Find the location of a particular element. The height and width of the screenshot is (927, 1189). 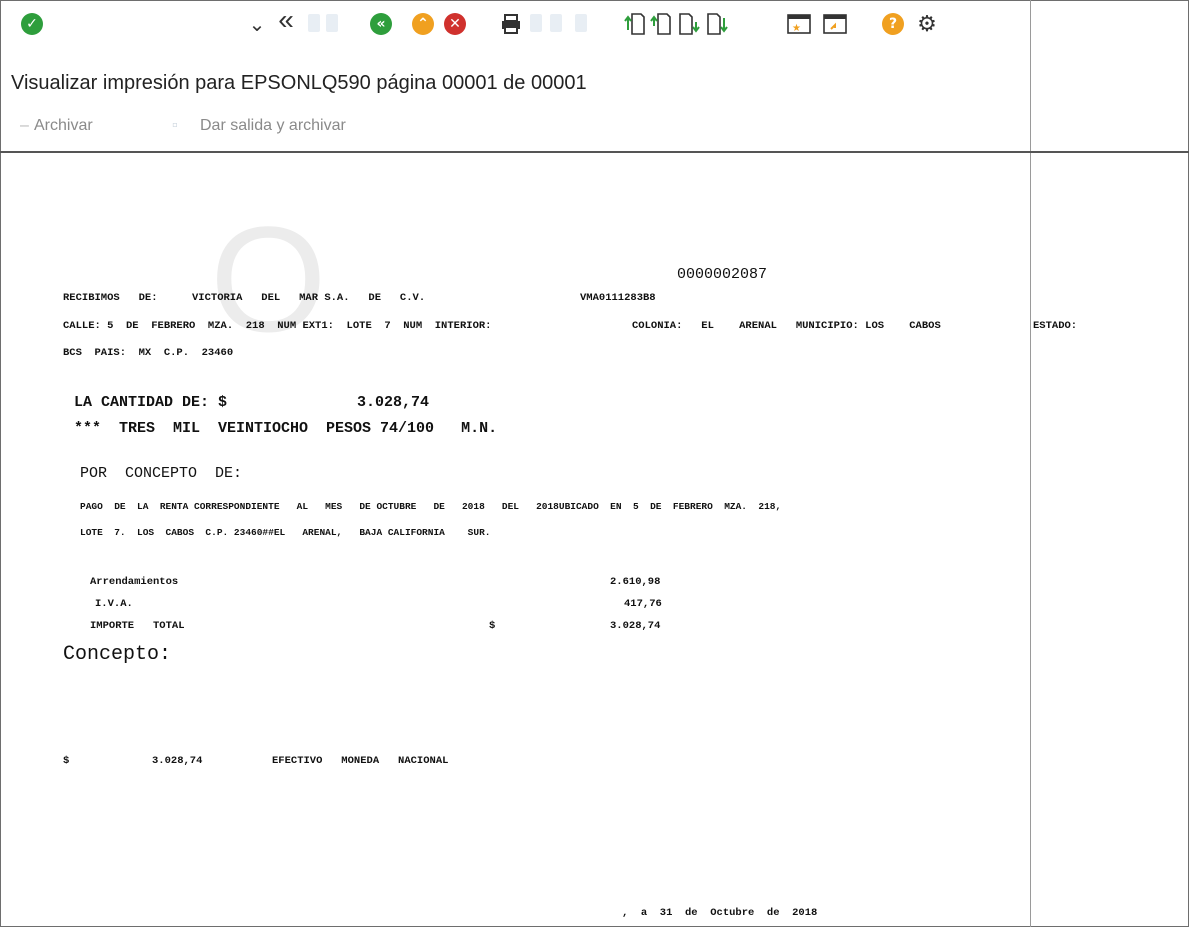

printer-icon is located at coordinates (511, 24).